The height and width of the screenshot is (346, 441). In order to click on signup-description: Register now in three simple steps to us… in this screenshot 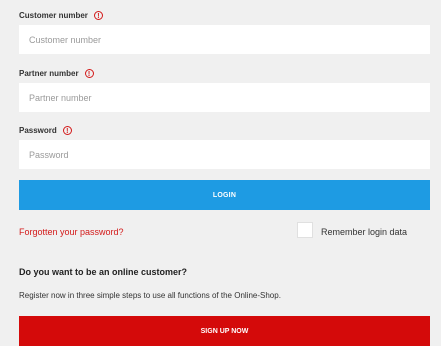, I will do `click(150, 295)`.